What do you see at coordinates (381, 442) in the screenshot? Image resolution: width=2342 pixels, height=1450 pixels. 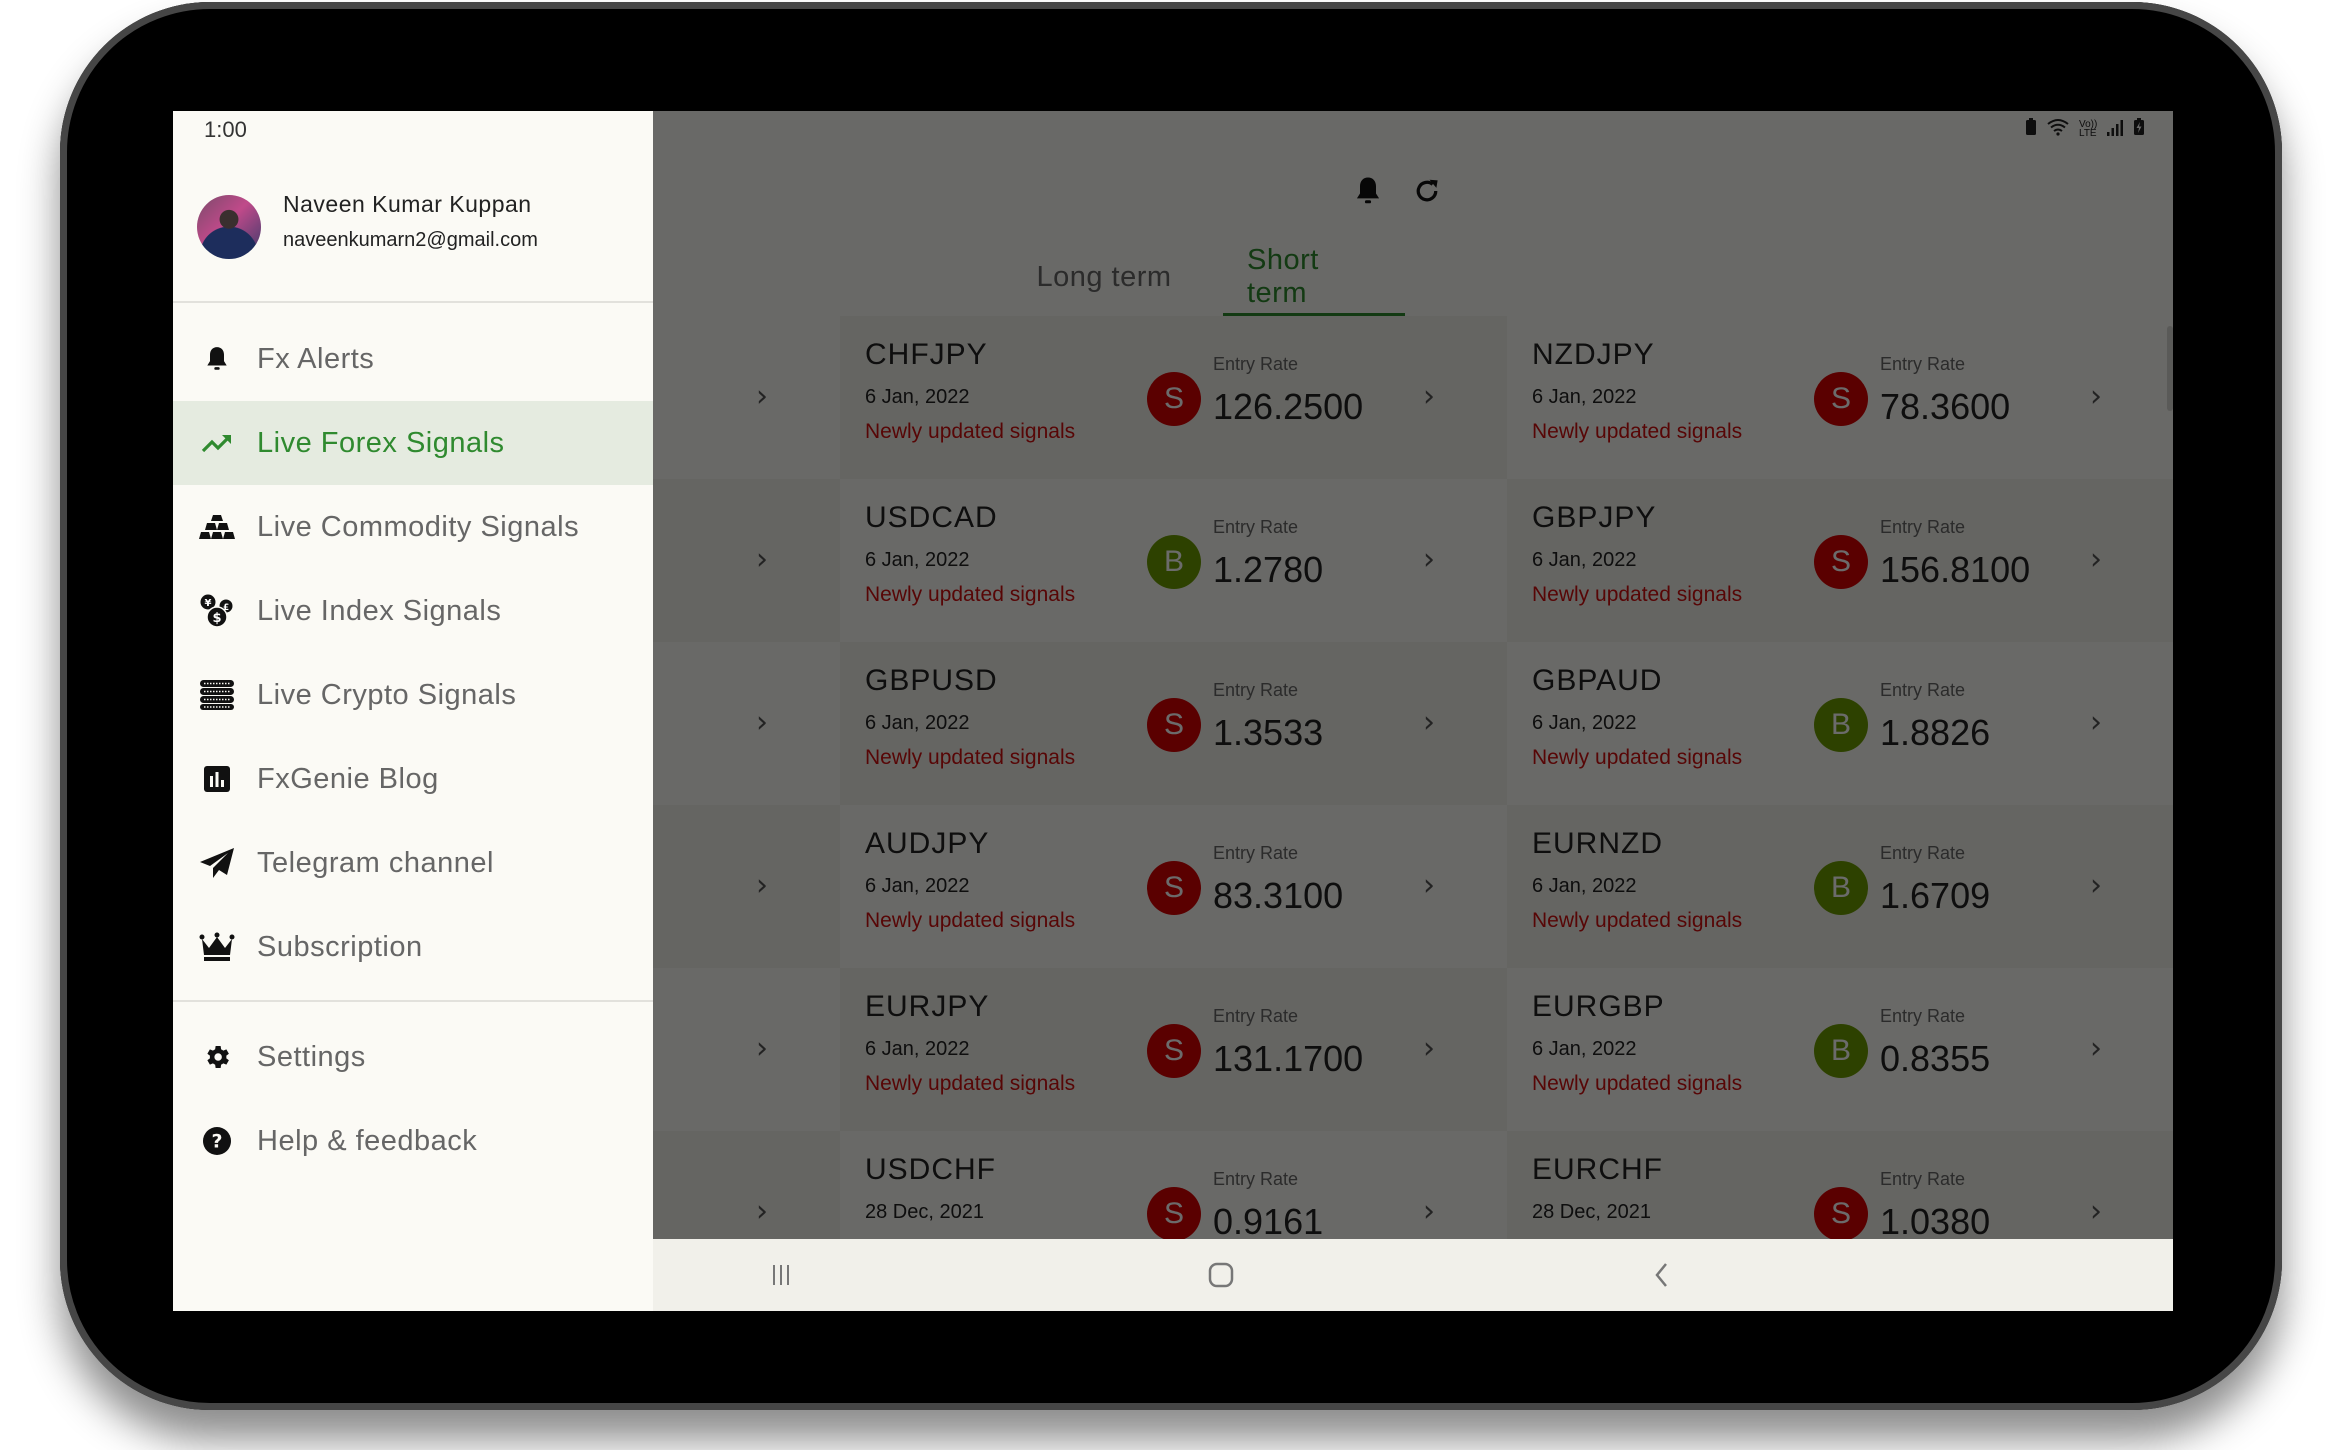 I see `menu-label: Live Forex Signals` at bounding box center [381, 442].